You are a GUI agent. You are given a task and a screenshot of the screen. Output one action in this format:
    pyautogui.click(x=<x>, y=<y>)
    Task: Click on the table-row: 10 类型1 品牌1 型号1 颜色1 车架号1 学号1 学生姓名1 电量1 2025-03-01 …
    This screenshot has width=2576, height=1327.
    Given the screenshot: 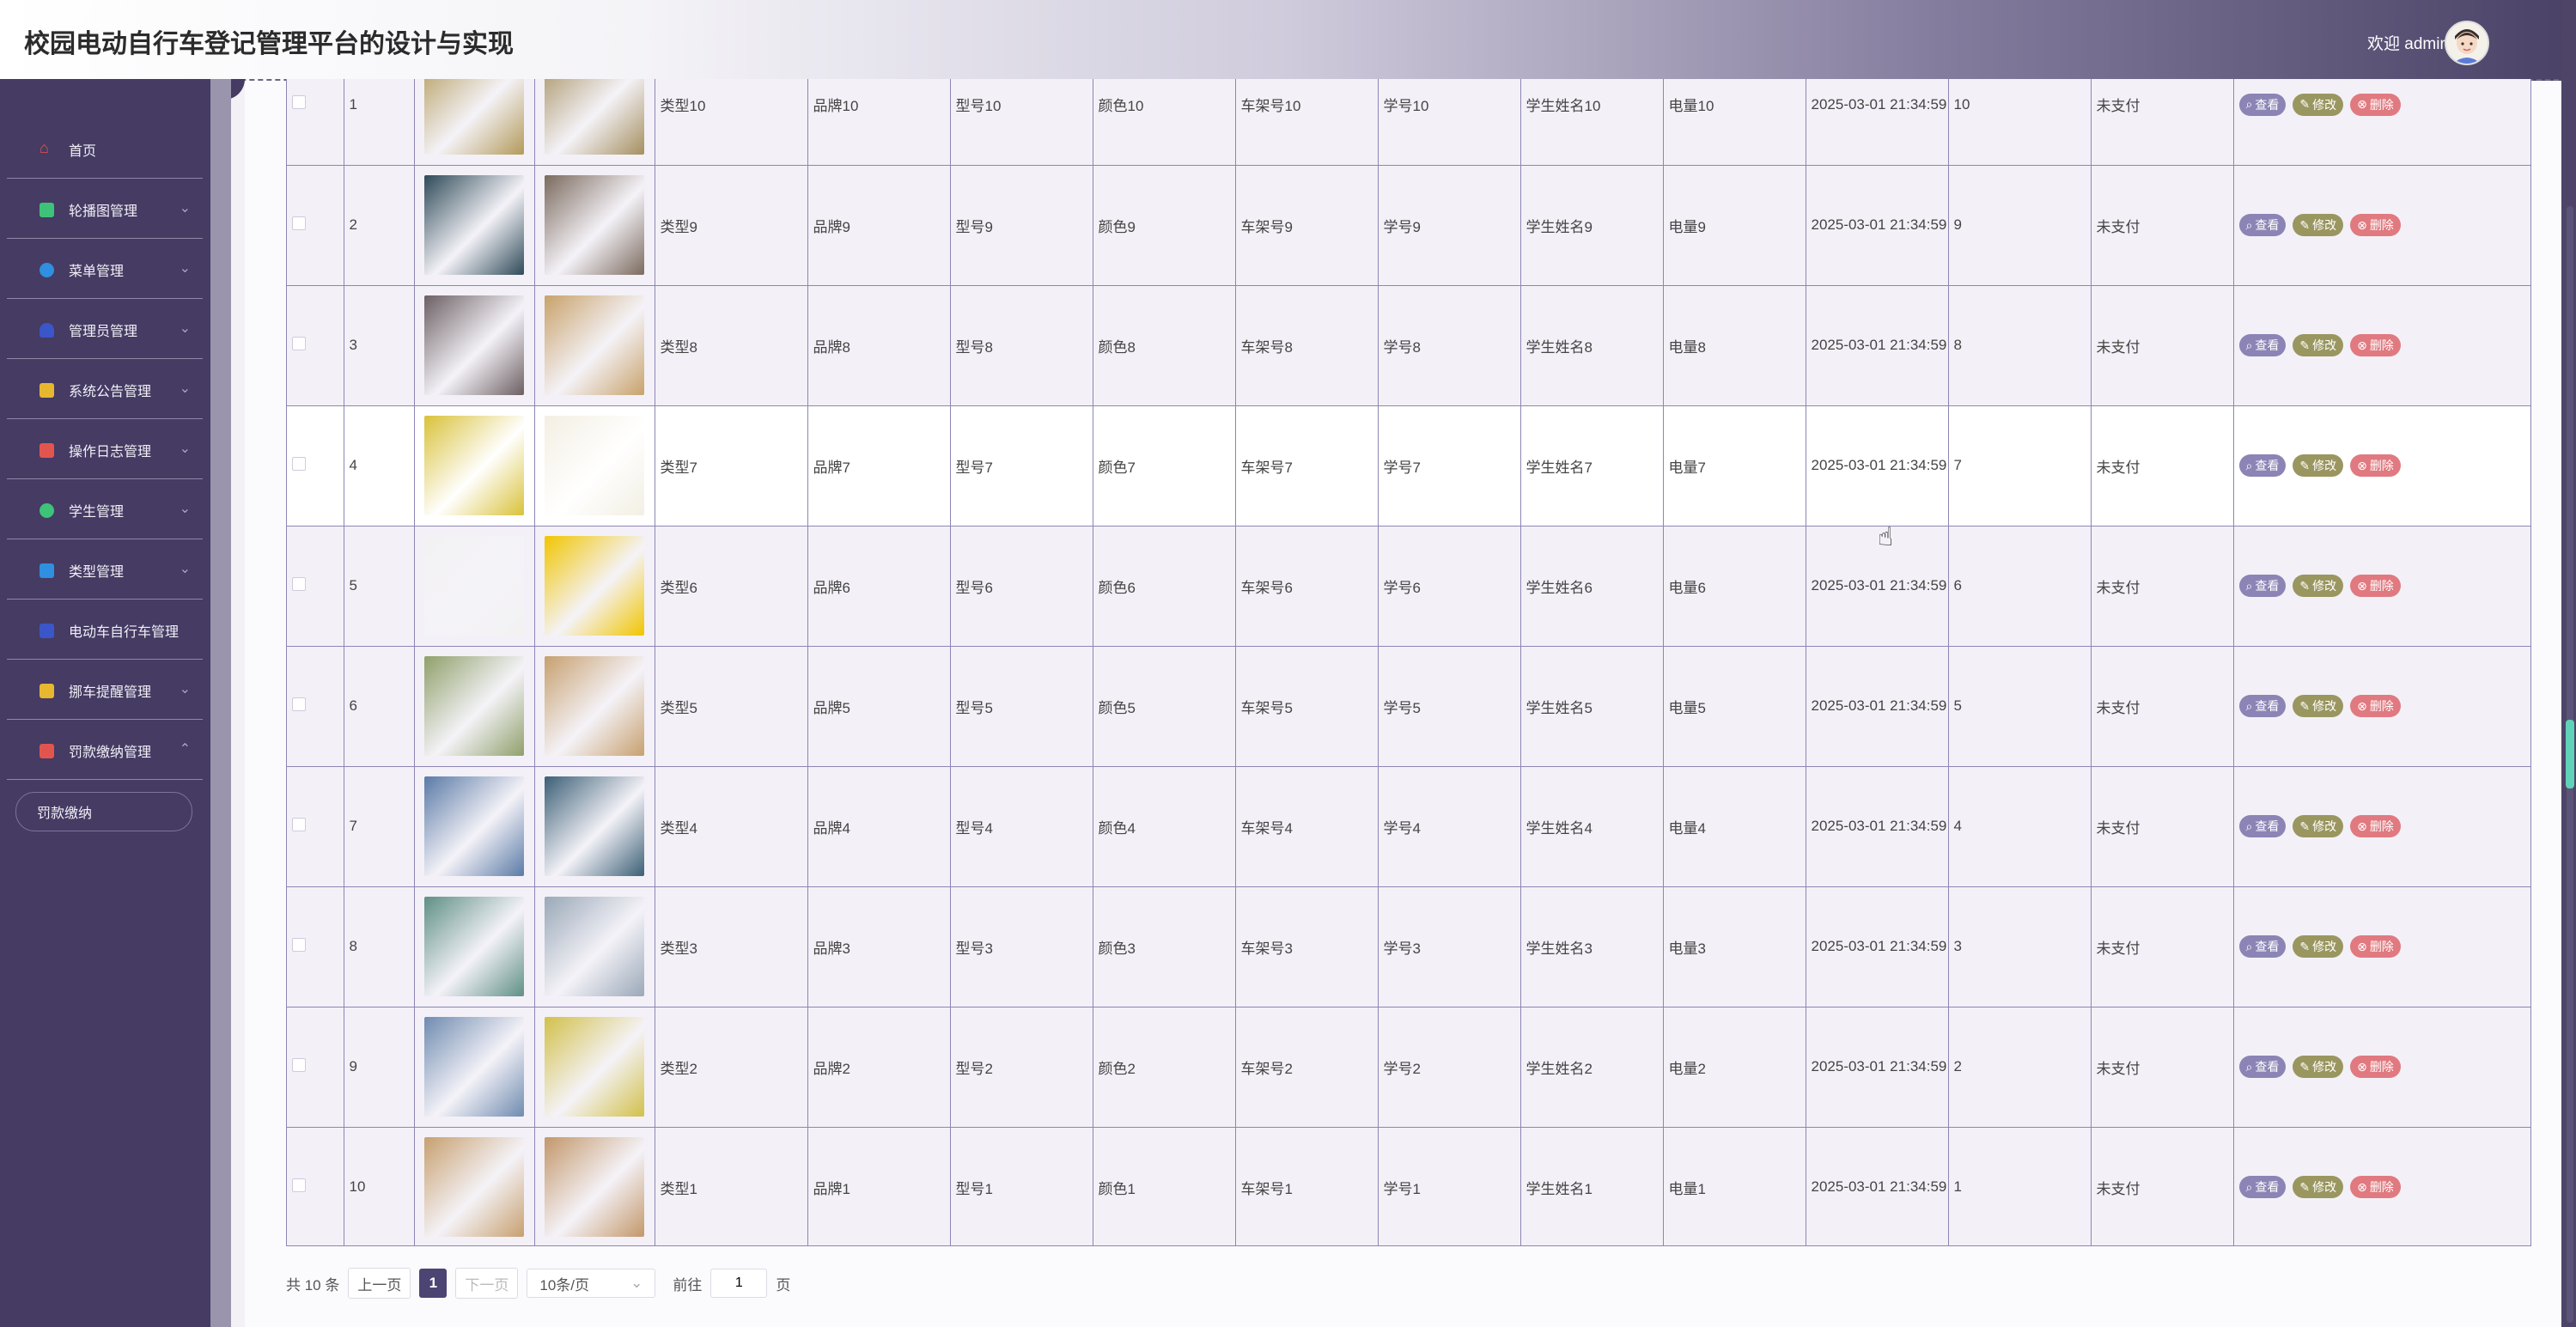 What is the action you would take?
    pyautogui.click(x=1408, y=1186)
    